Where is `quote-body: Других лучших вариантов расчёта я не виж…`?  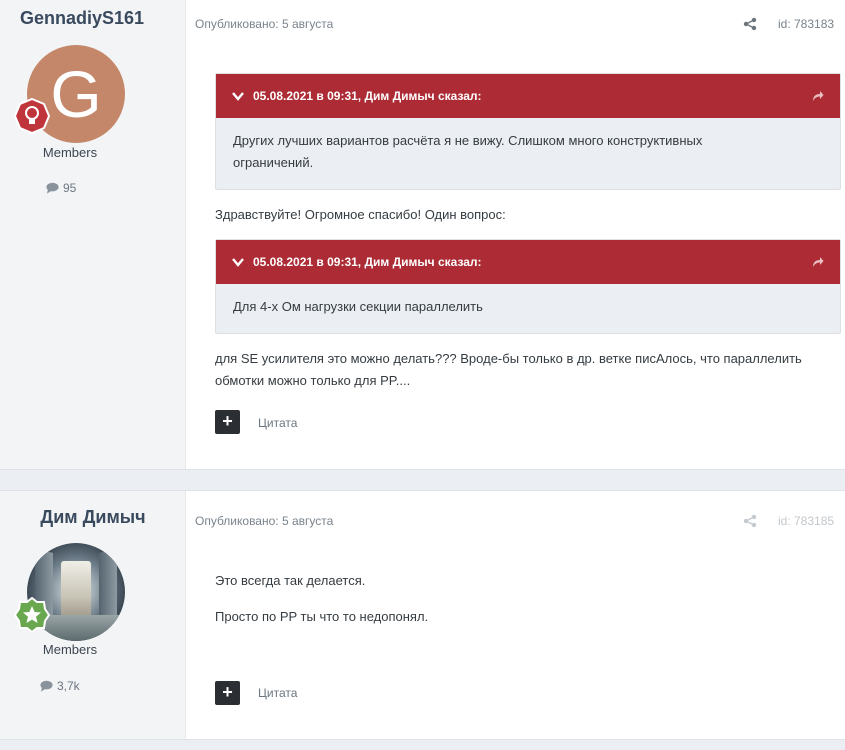 quote-body: Других лучших вариантов расчёта я не виж… is located at coordinates (468, 151).